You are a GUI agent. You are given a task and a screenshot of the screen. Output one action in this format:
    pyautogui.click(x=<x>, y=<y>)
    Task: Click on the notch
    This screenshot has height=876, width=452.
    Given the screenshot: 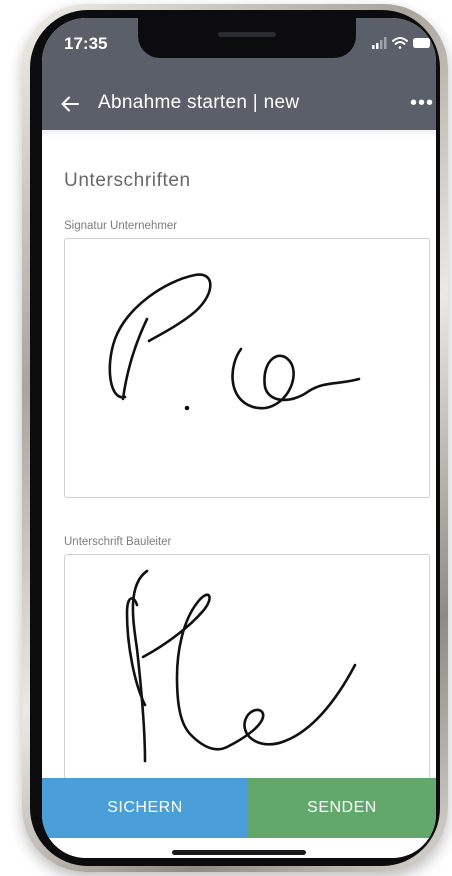 What is the action you would take?
    pyautogui.click(x=247, y=38)
    